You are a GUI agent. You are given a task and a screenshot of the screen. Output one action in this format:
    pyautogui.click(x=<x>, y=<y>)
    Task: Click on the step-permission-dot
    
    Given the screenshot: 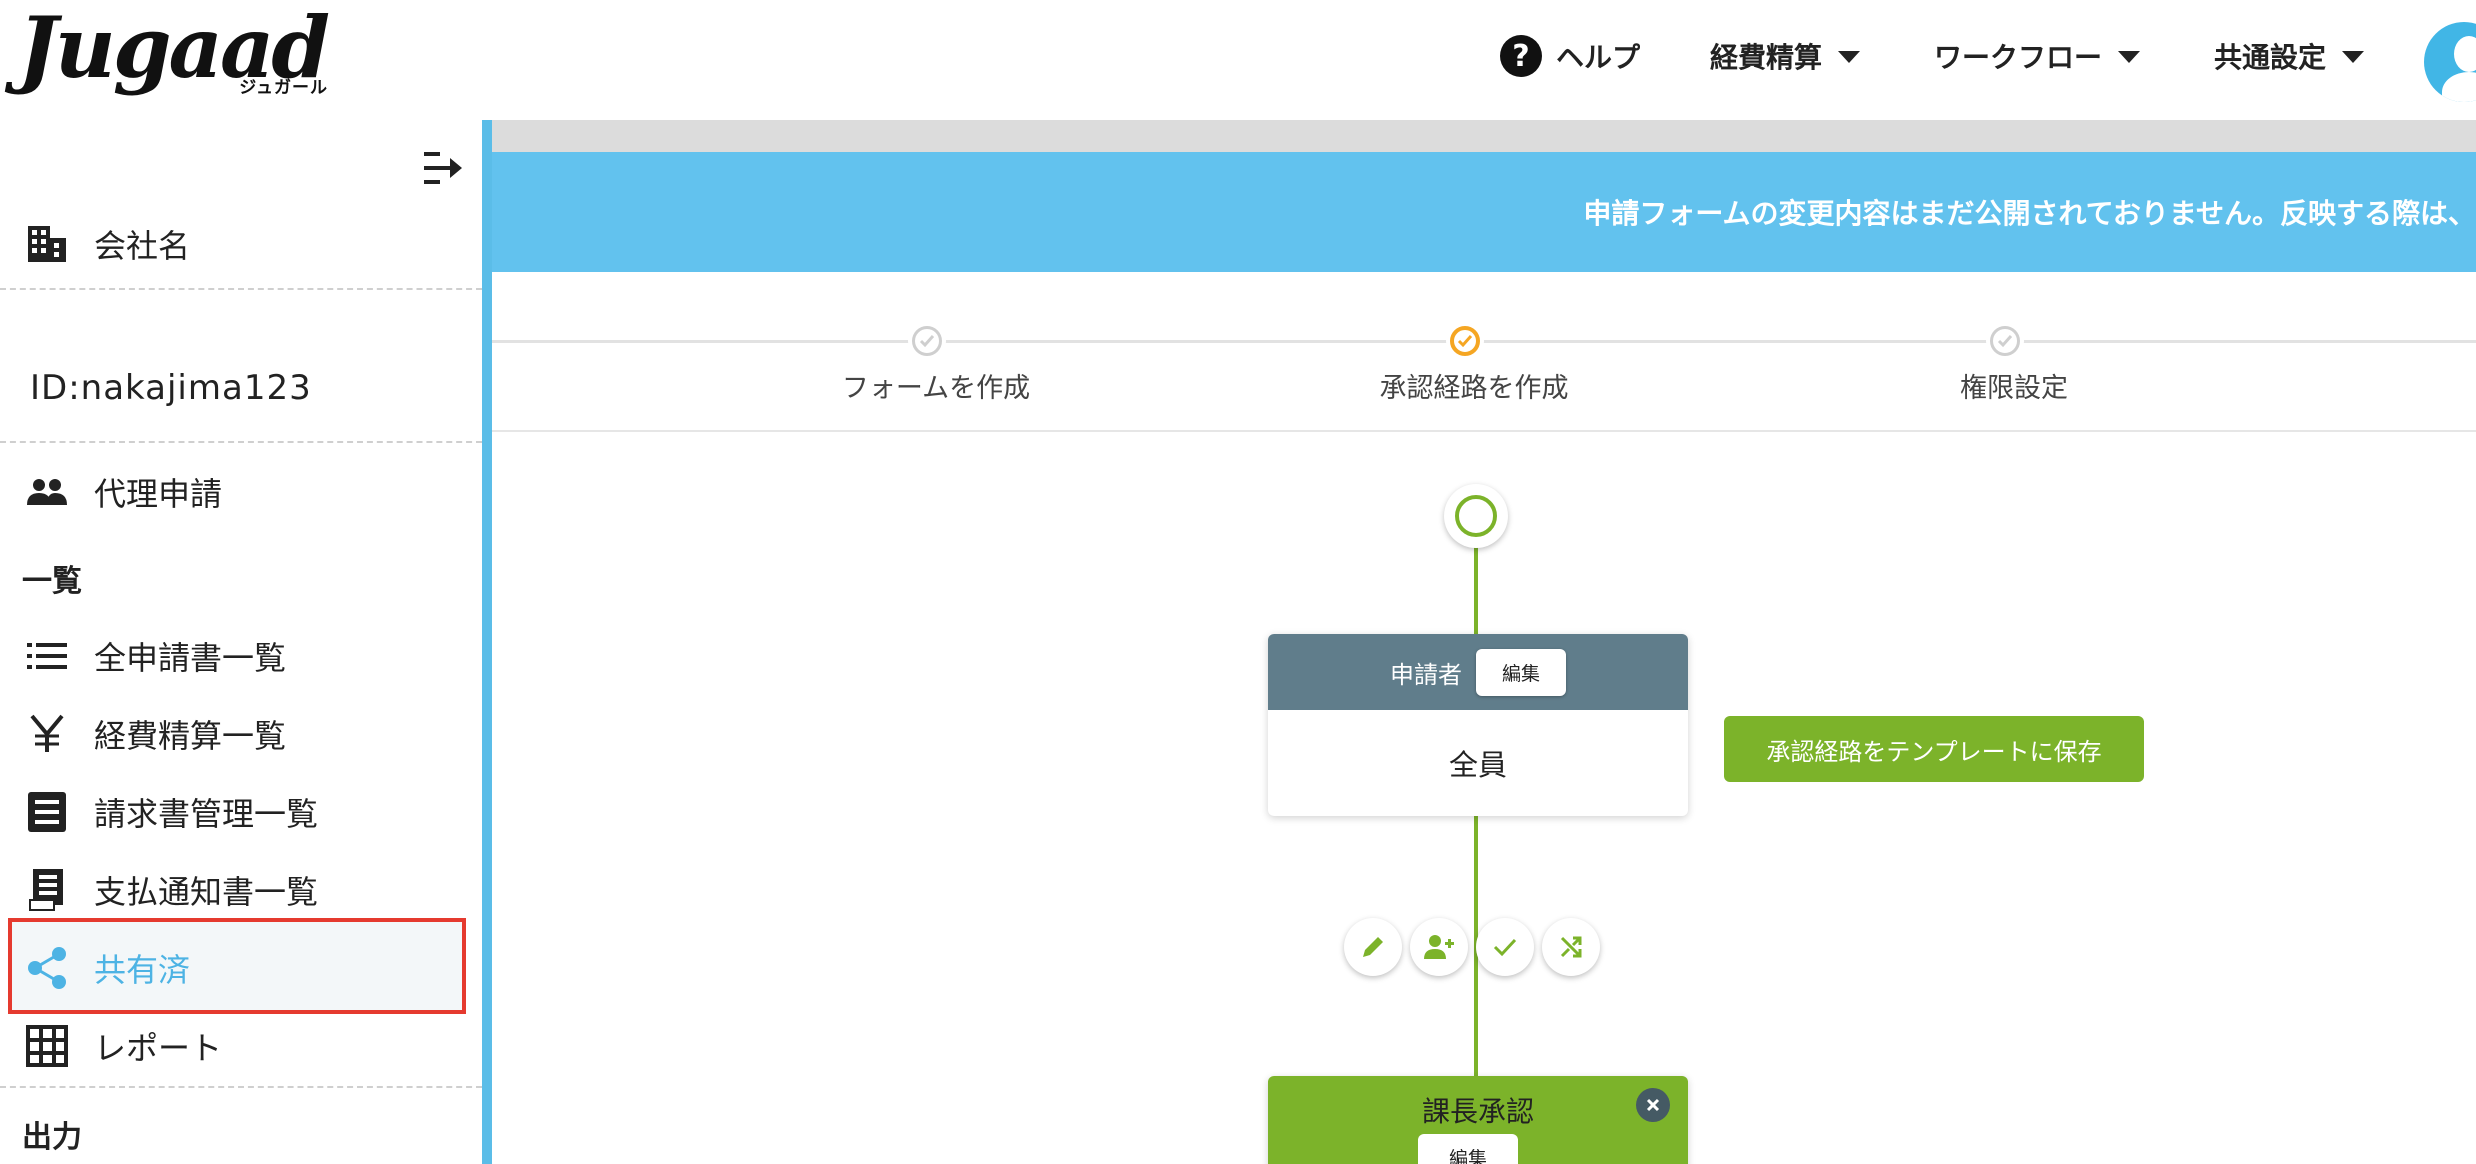 What is the action you would take?
    pyautogui.click(x=2005, y=341)
    